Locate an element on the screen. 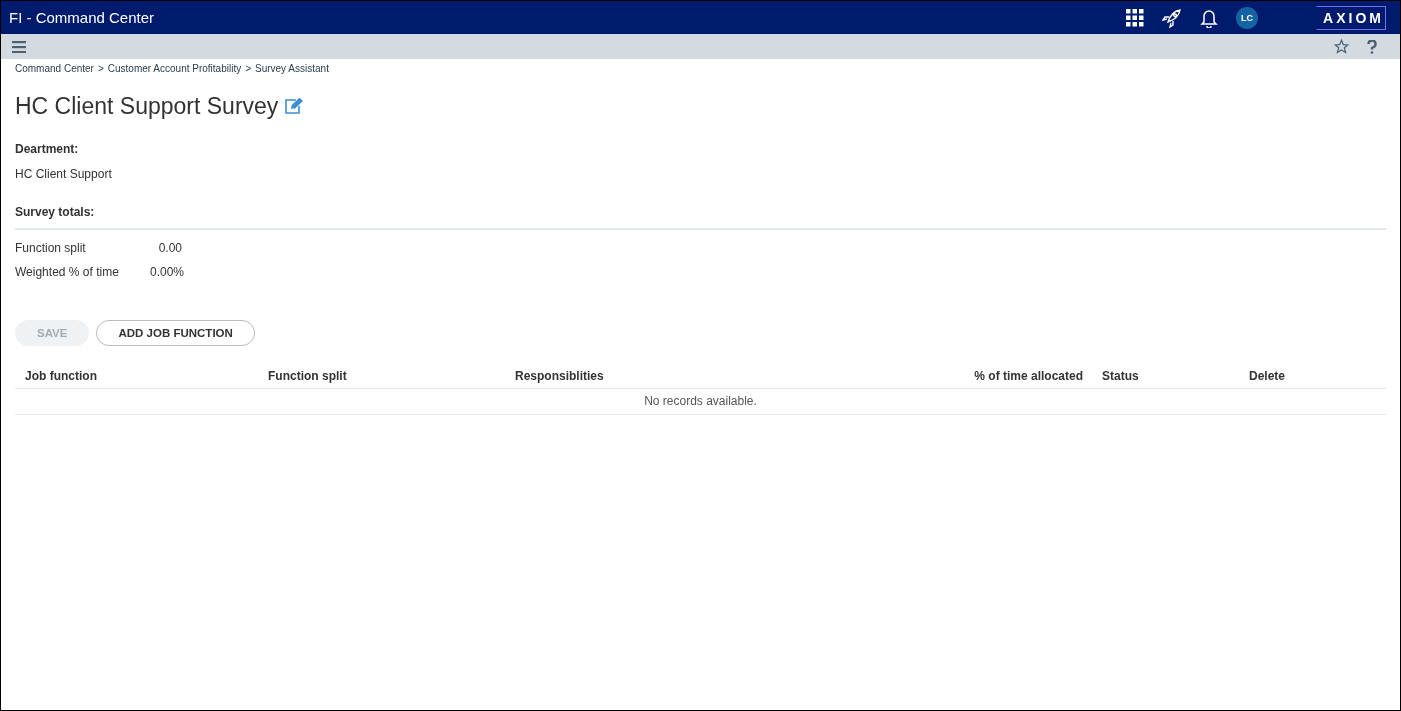 This screenshot has width=1401, height=711. logo: AXIOM is located at coordinates (1351, 17).